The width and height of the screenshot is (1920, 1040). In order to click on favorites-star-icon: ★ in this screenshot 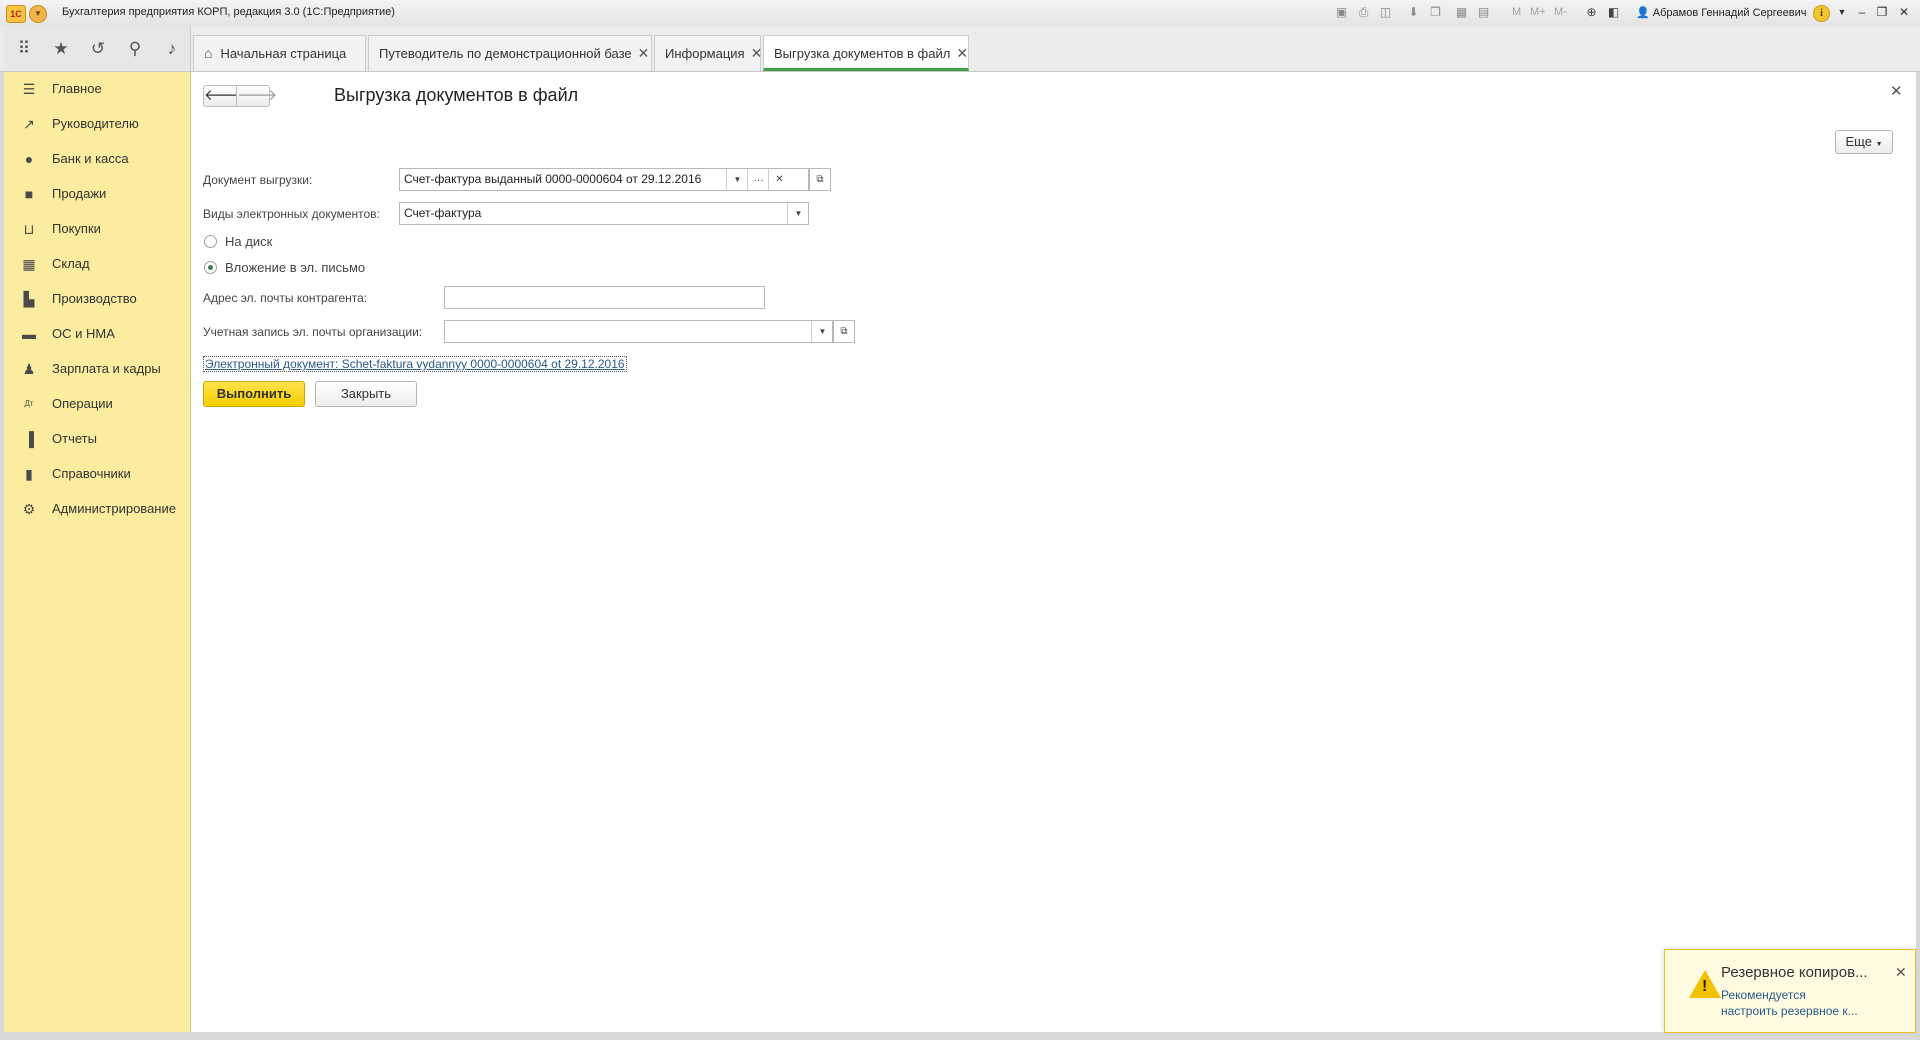, I will do `click(61, 49)`.